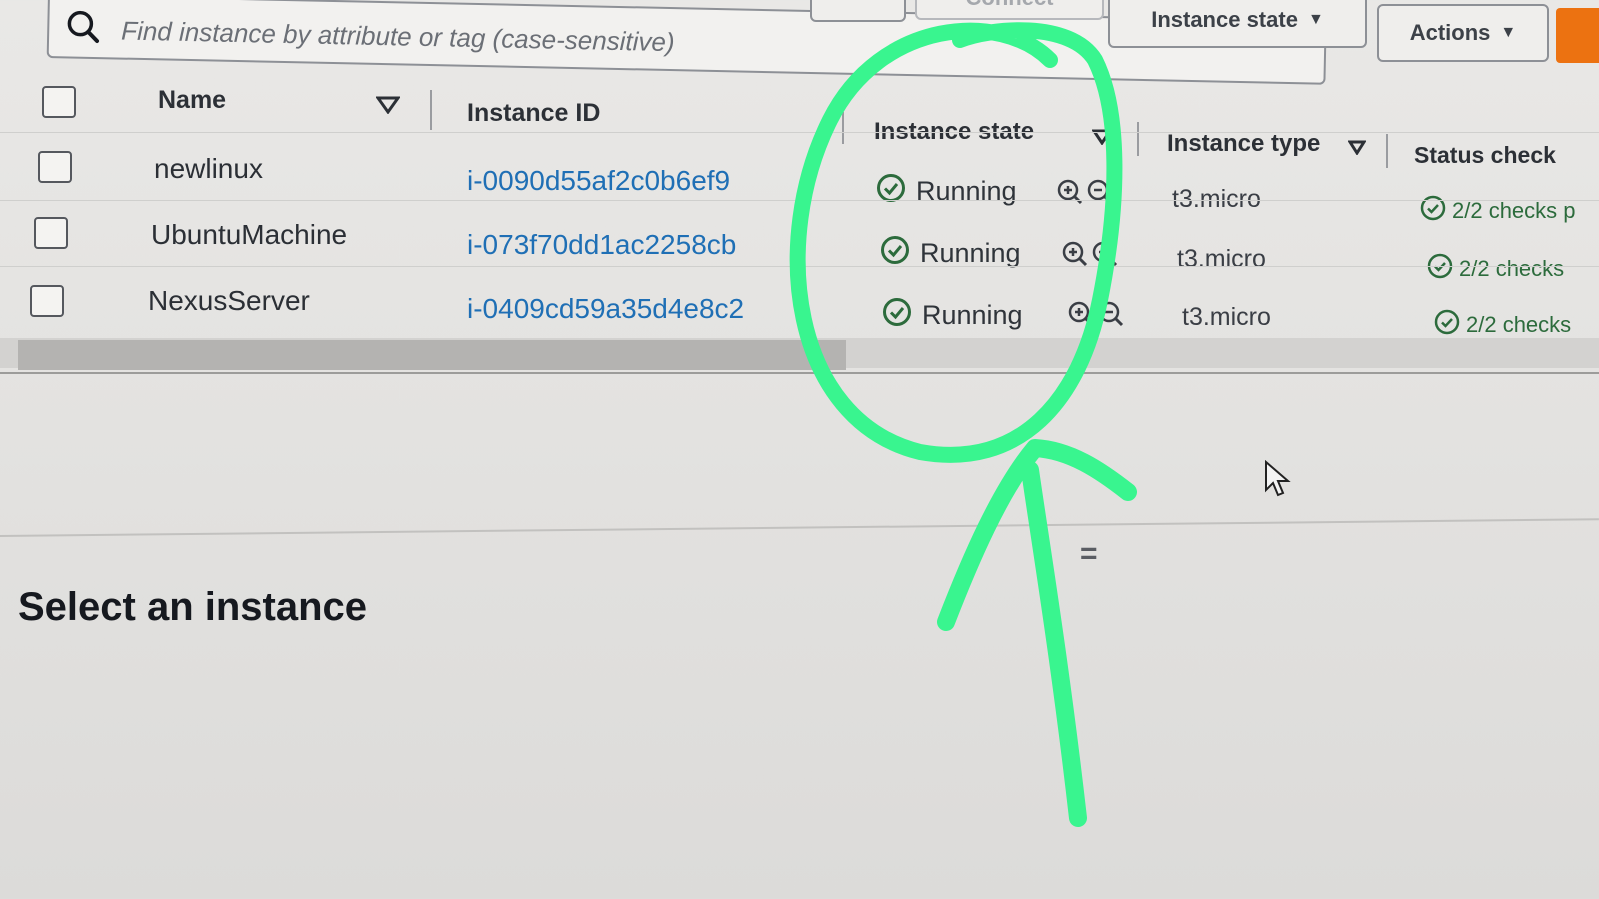 This screenshot has height=899, width=1599. What do you see at coordinates (1081, 316) in the screenshot?
I see `zoom-in-icon` at bounding box center [1081, 316].